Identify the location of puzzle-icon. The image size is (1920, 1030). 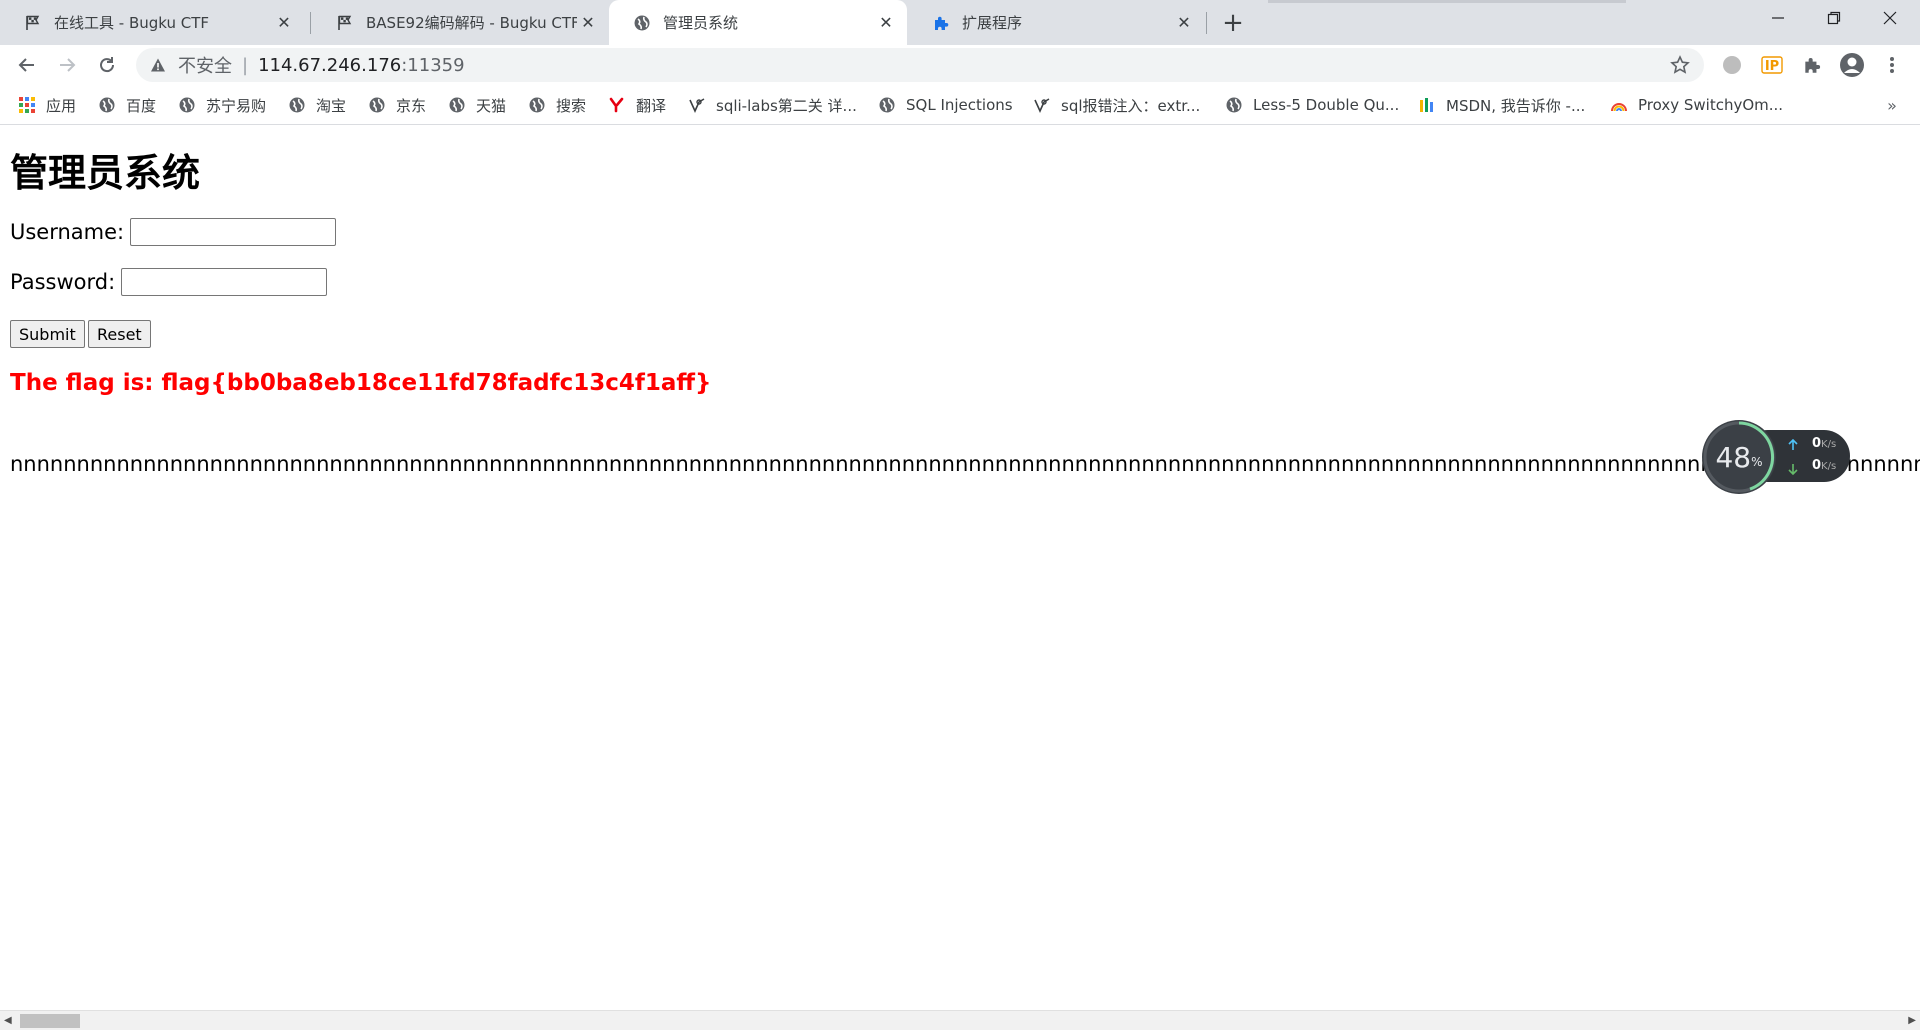
(1813, 65).